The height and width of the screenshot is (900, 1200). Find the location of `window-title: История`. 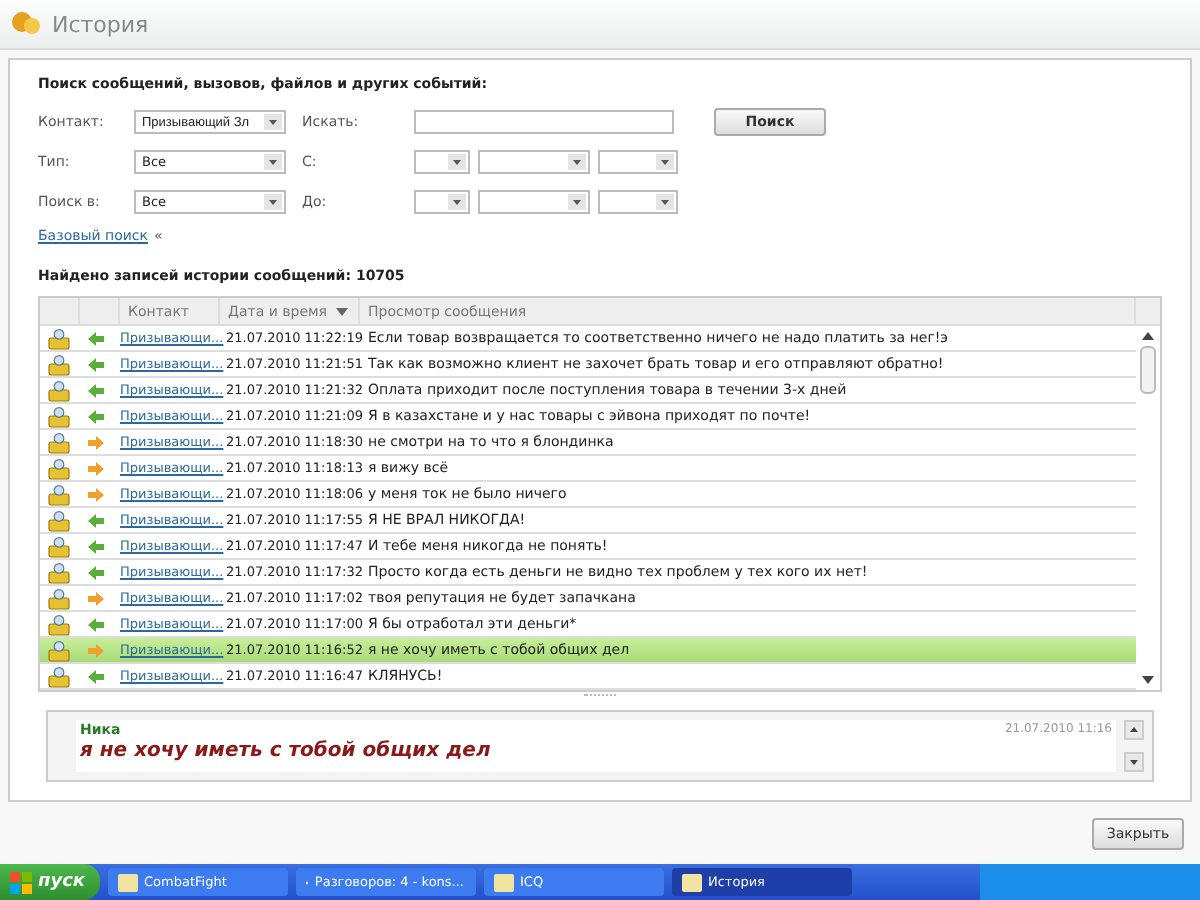

window-title: История is located at coordinates (100, 24).